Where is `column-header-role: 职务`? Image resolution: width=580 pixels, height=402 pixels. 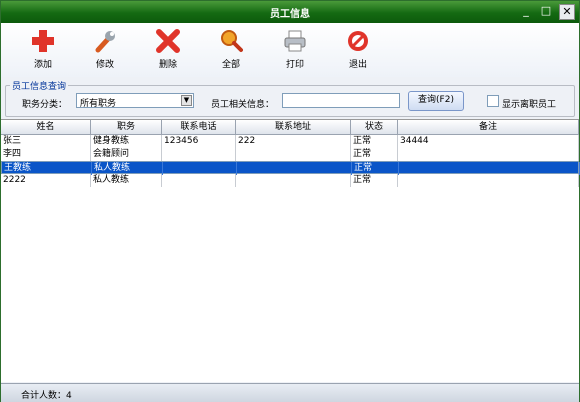
column-header-role: 职务 is located at coordinates (126, 127).